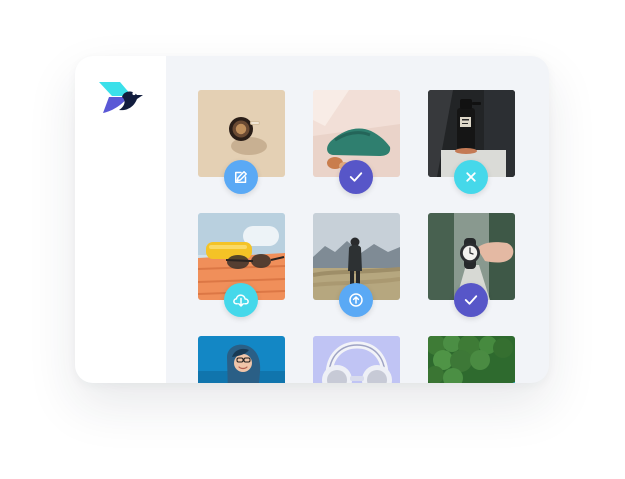  What do you see at coordinates (121, 97) in the screenshot?
I see `bird-logo-icon` at bounding box center [121, 97].